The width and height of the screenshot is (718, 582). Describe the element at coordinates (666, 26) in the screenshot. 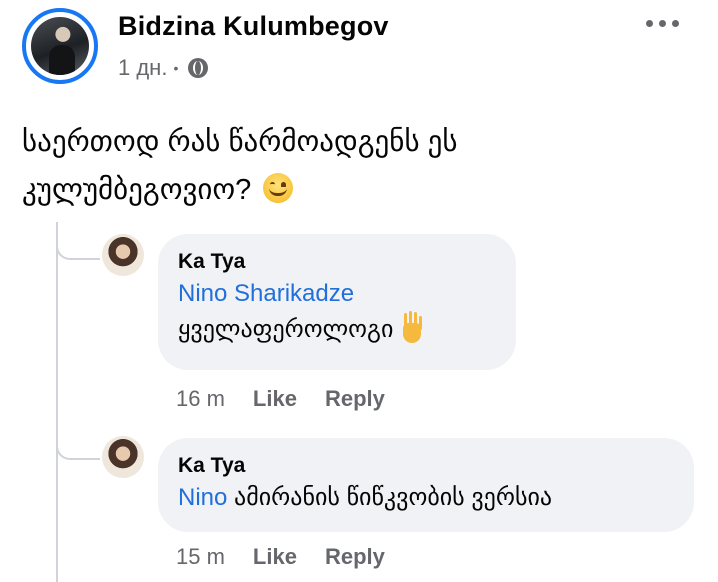

I see `more-icon` at that location.